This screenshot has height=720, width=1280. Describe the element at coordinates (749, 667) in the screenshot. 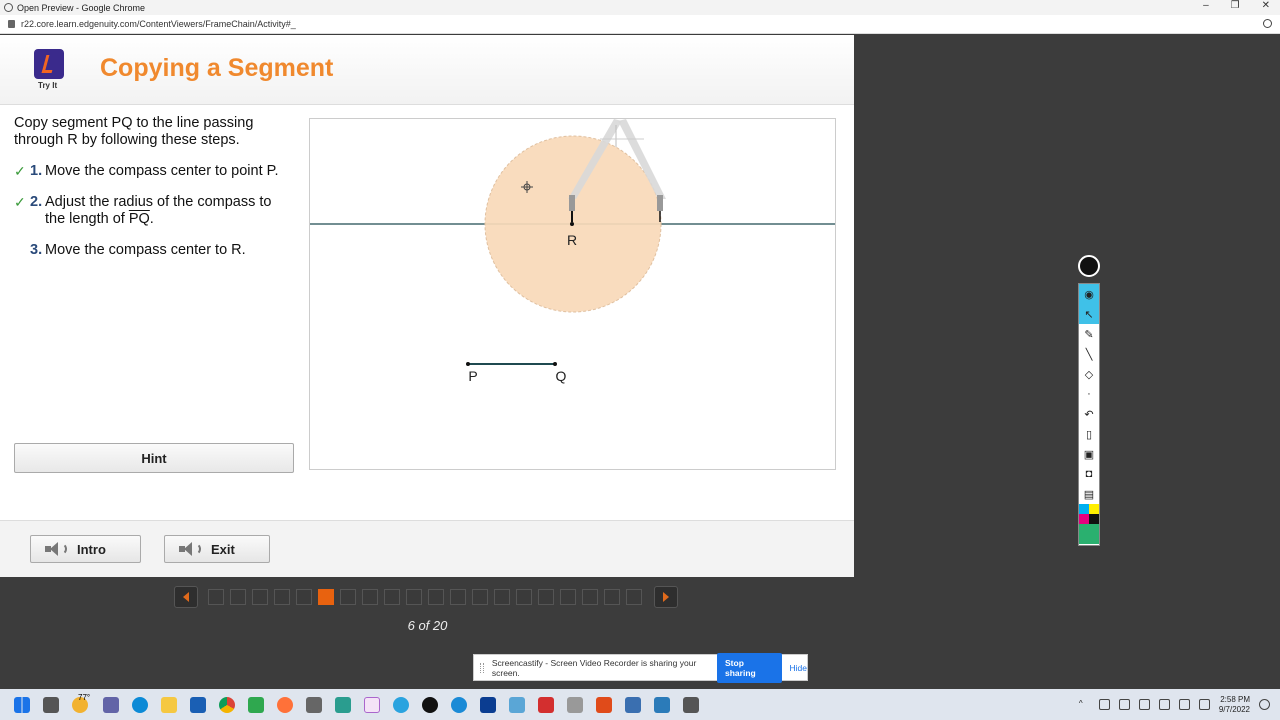

I see `stop-sharing-button: Stop sharing` at that location.